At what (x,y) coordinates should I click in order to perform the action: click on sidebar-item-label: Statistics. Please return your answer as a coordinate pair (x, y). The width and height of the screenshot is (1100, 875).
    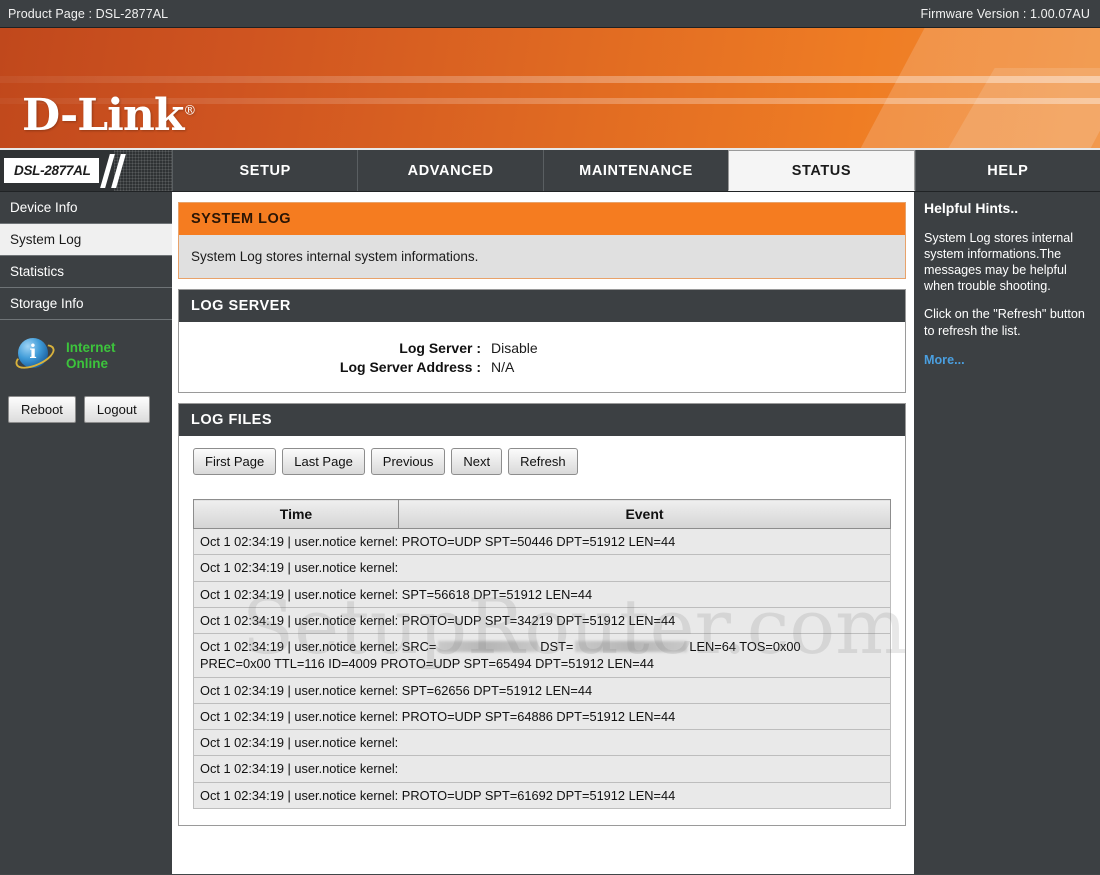
    Looking at the image, I should click on (37, 271).